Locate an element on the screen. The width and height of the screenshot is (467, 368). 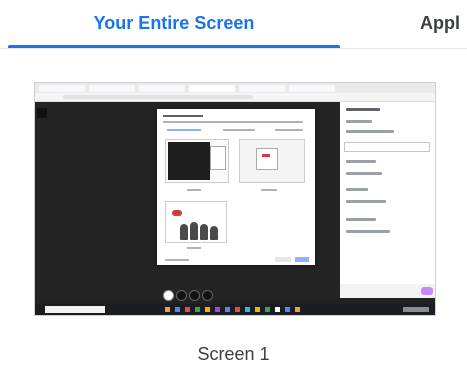
screen-1-label: Screen 1 is located at coordinates (233, 354).